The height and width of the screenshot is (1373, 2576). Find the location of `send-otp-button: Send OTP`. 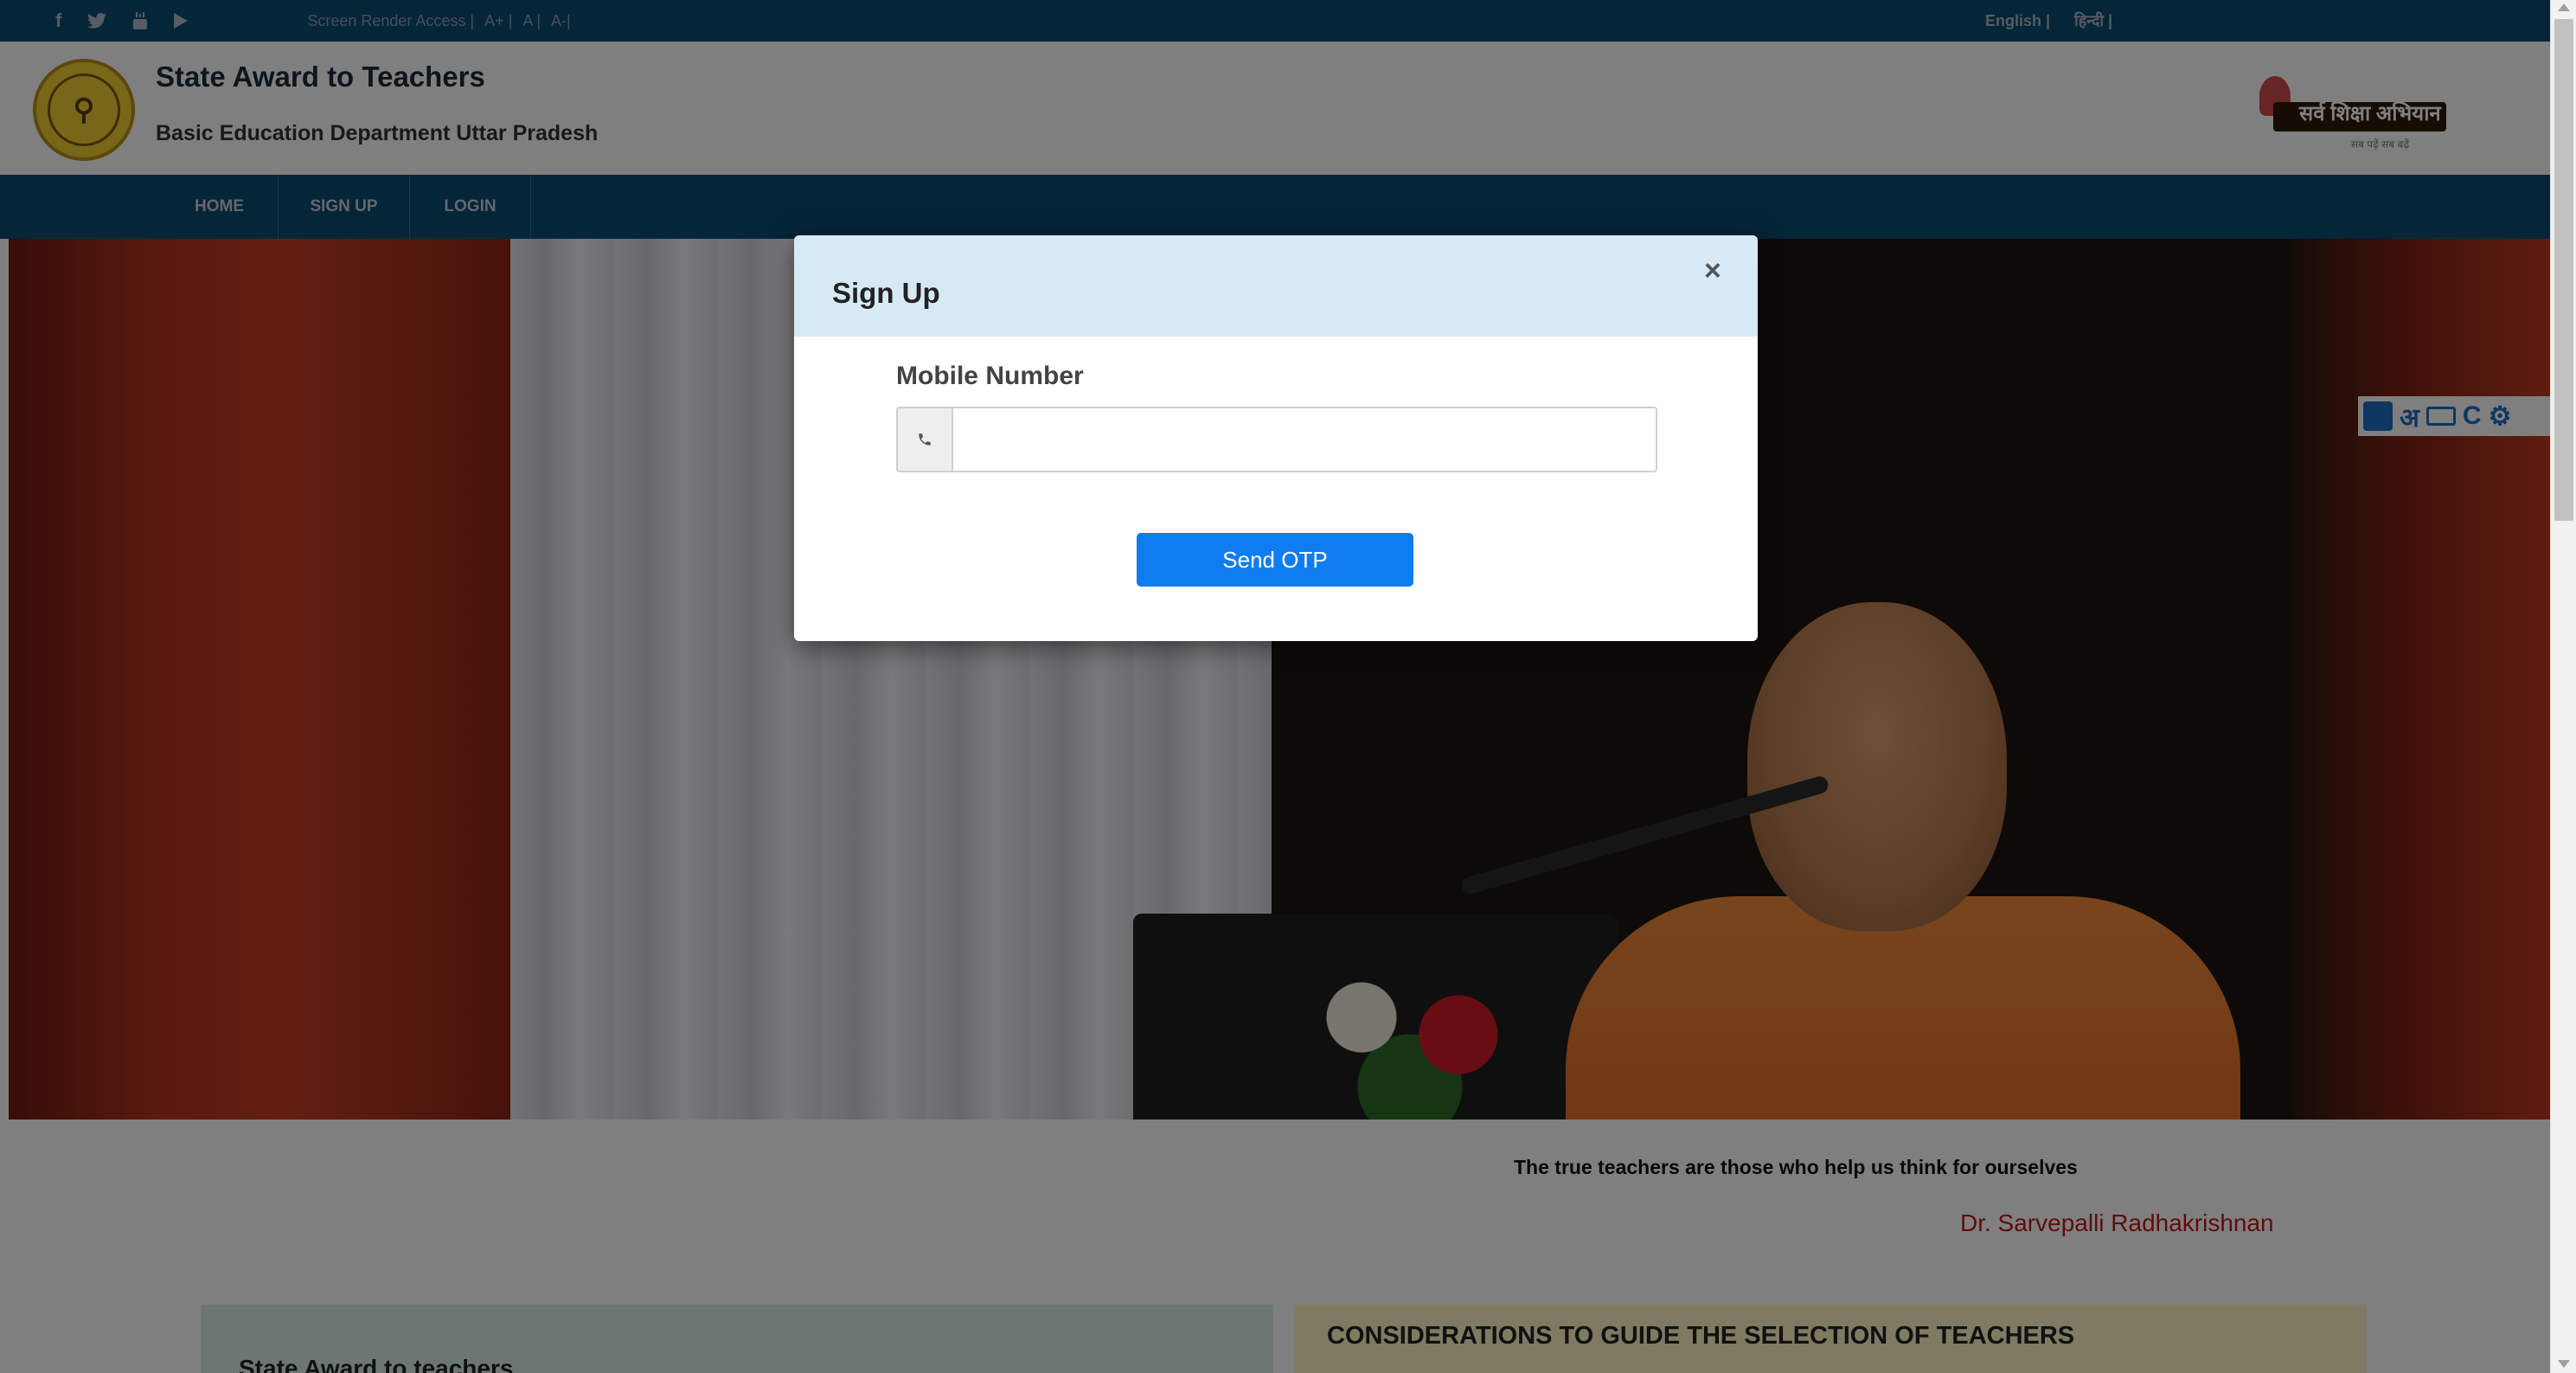

send-otp-button: Send OTP is located at coordinates (1275, 560).